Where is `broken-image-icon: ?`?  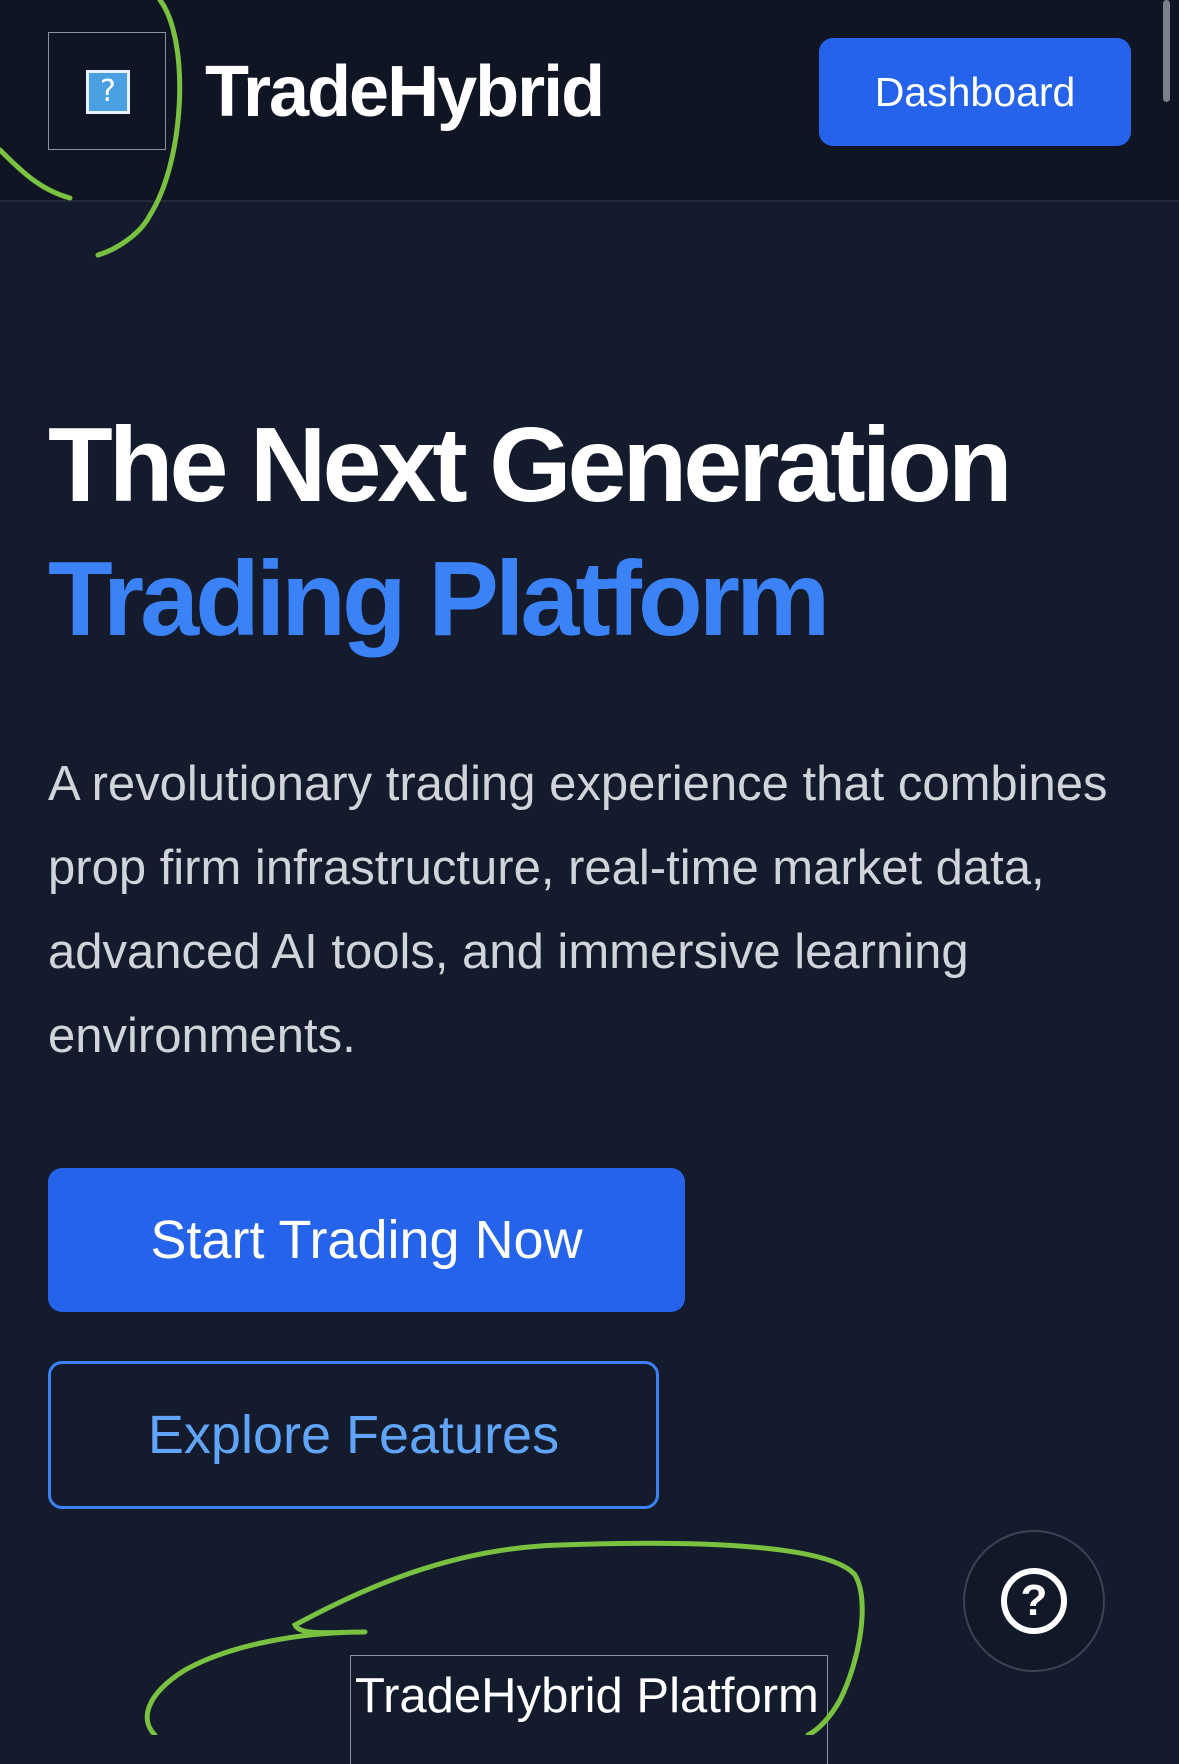 broken-image-icon: ? is located at coordinates (108, 92).